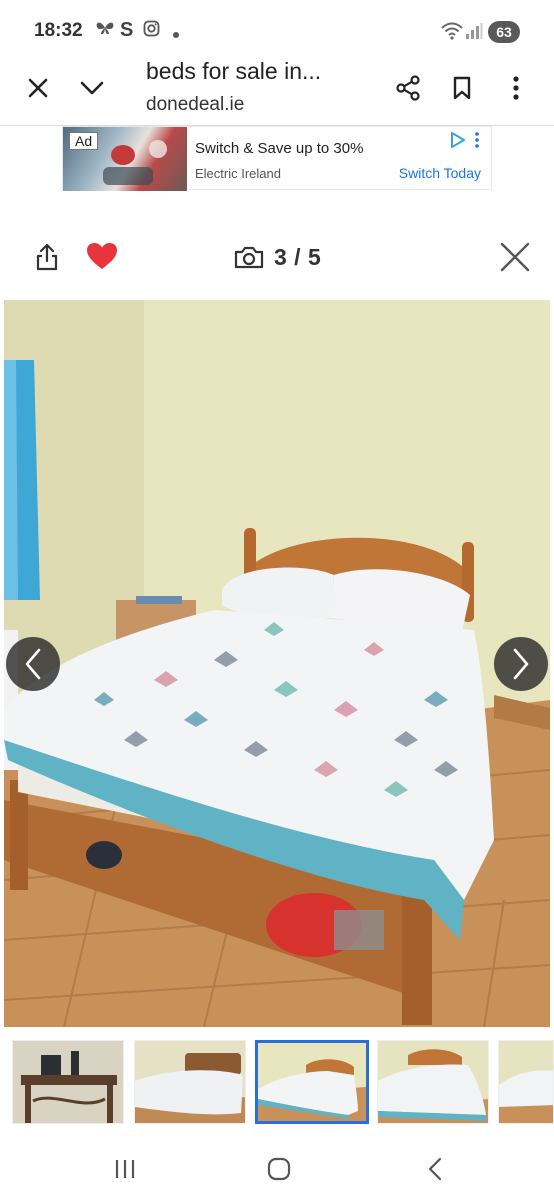 The width and height of the screenshot is (554, 1200). I want to click on home-icon, so click(279, 1169).